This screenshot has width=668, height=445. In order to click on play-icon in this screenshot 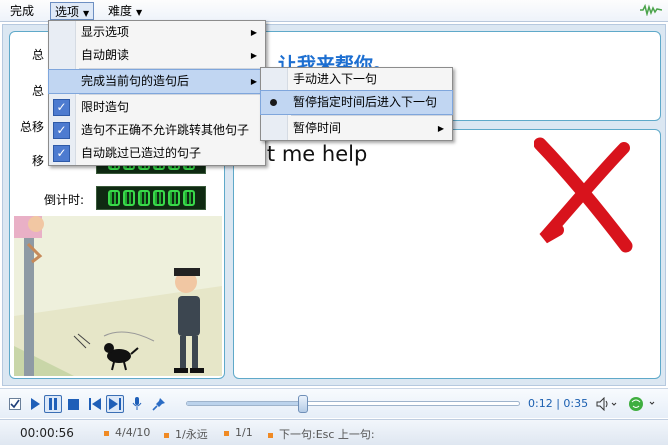, I will do `click(35, 404)`.